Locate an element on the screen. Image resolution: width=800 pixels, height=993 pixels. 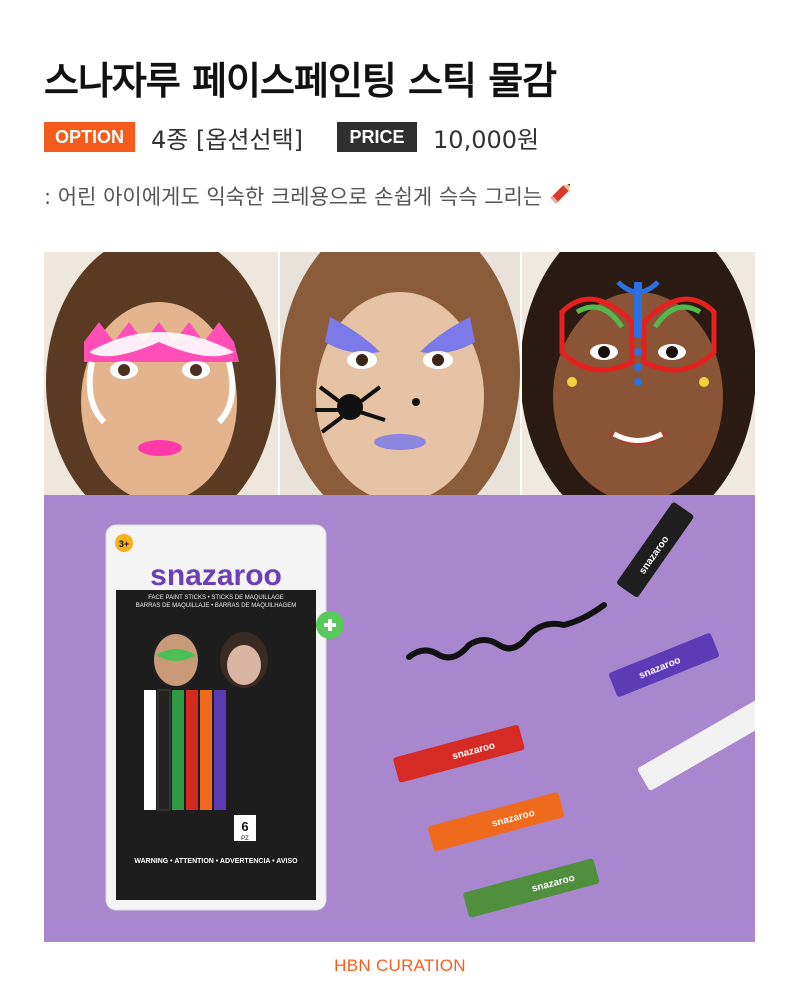
package-subtitle-1: FACE PAINT STICKS • STICKS DE MAQUILLAGE is located at coordinates (216, 598).